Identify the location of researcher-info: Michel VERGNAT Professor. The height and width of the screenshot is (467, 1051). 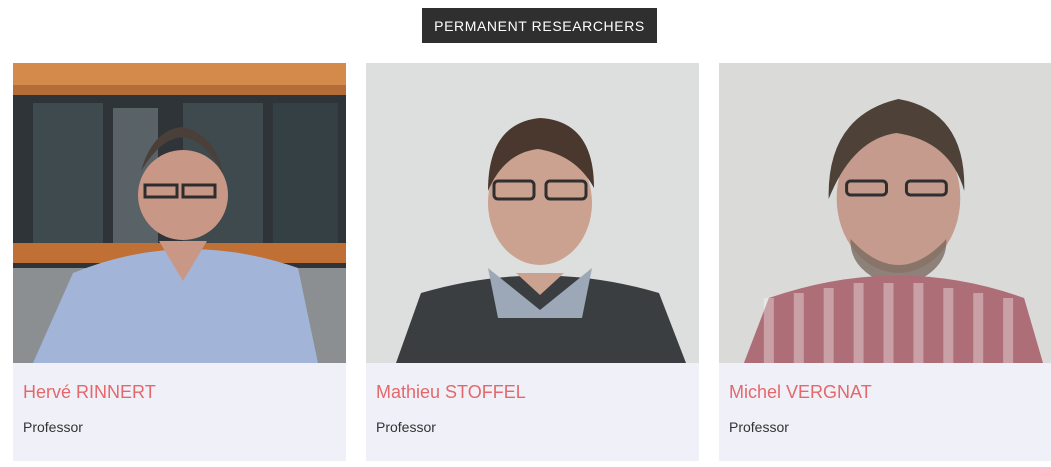
(885, 412).